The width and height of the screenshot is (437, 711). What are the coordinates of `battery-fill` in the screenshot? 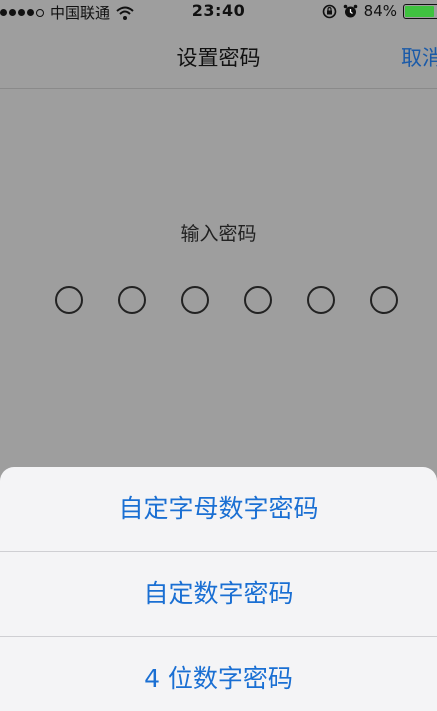 It's located at (419, 11).